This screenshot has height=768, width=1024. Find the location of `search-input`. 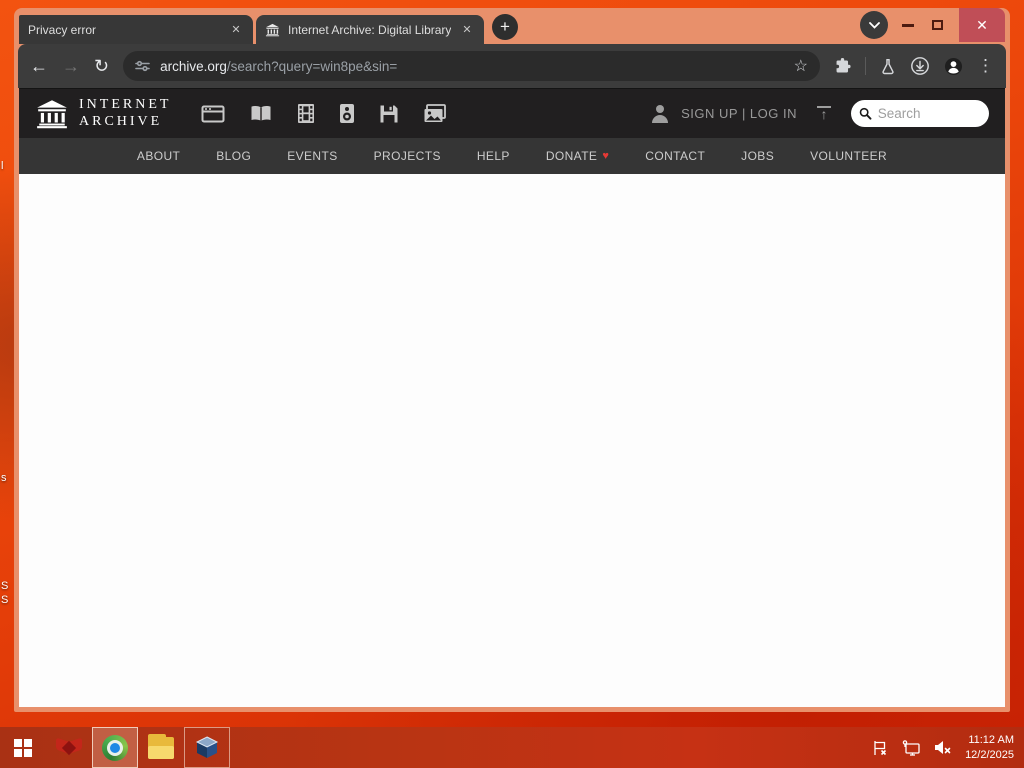

search-input is located at coordinates (929, 113).